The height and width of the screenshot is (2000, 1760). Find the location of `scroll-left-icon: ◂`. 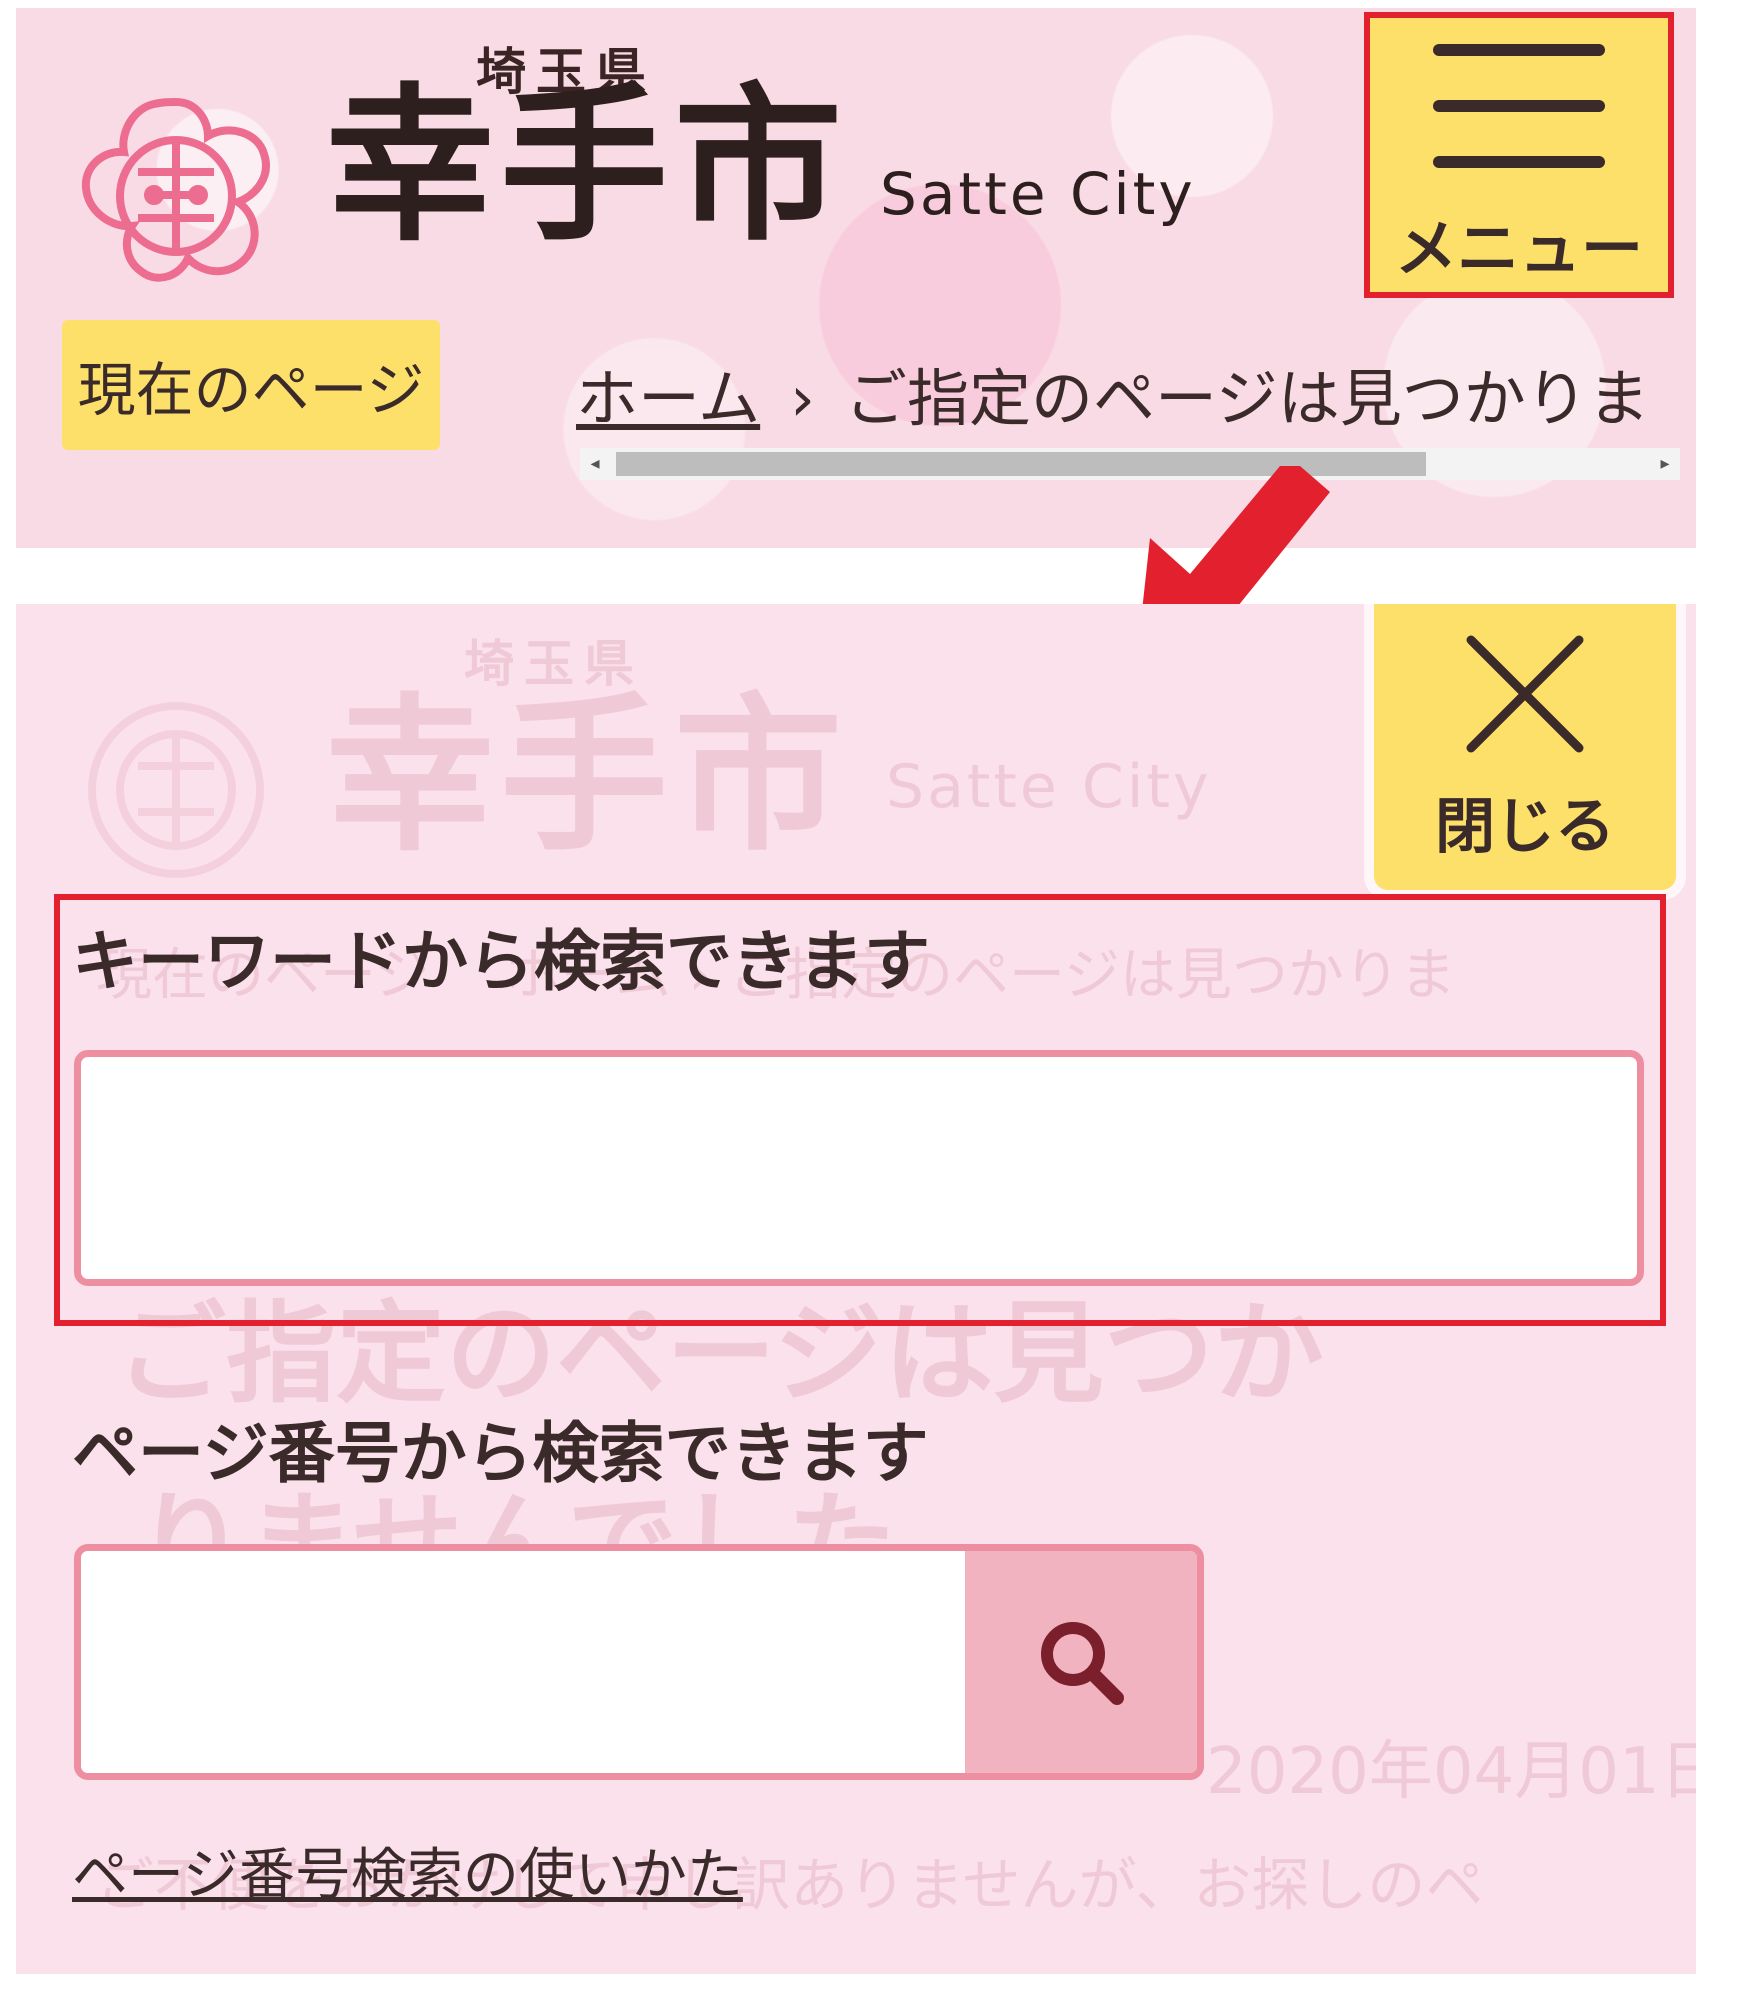

scroll-left-icon: ◂ is located at coordinates (595, 464).